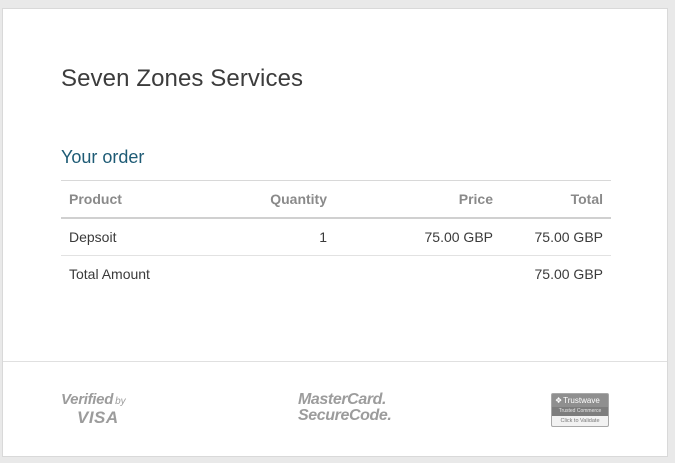 The width and height of the screenshot is (675, 463). Describe the element at coordinates (580, 421) in the screenshot. I see `trustwave-validate-link: Click to Validate` at that location.